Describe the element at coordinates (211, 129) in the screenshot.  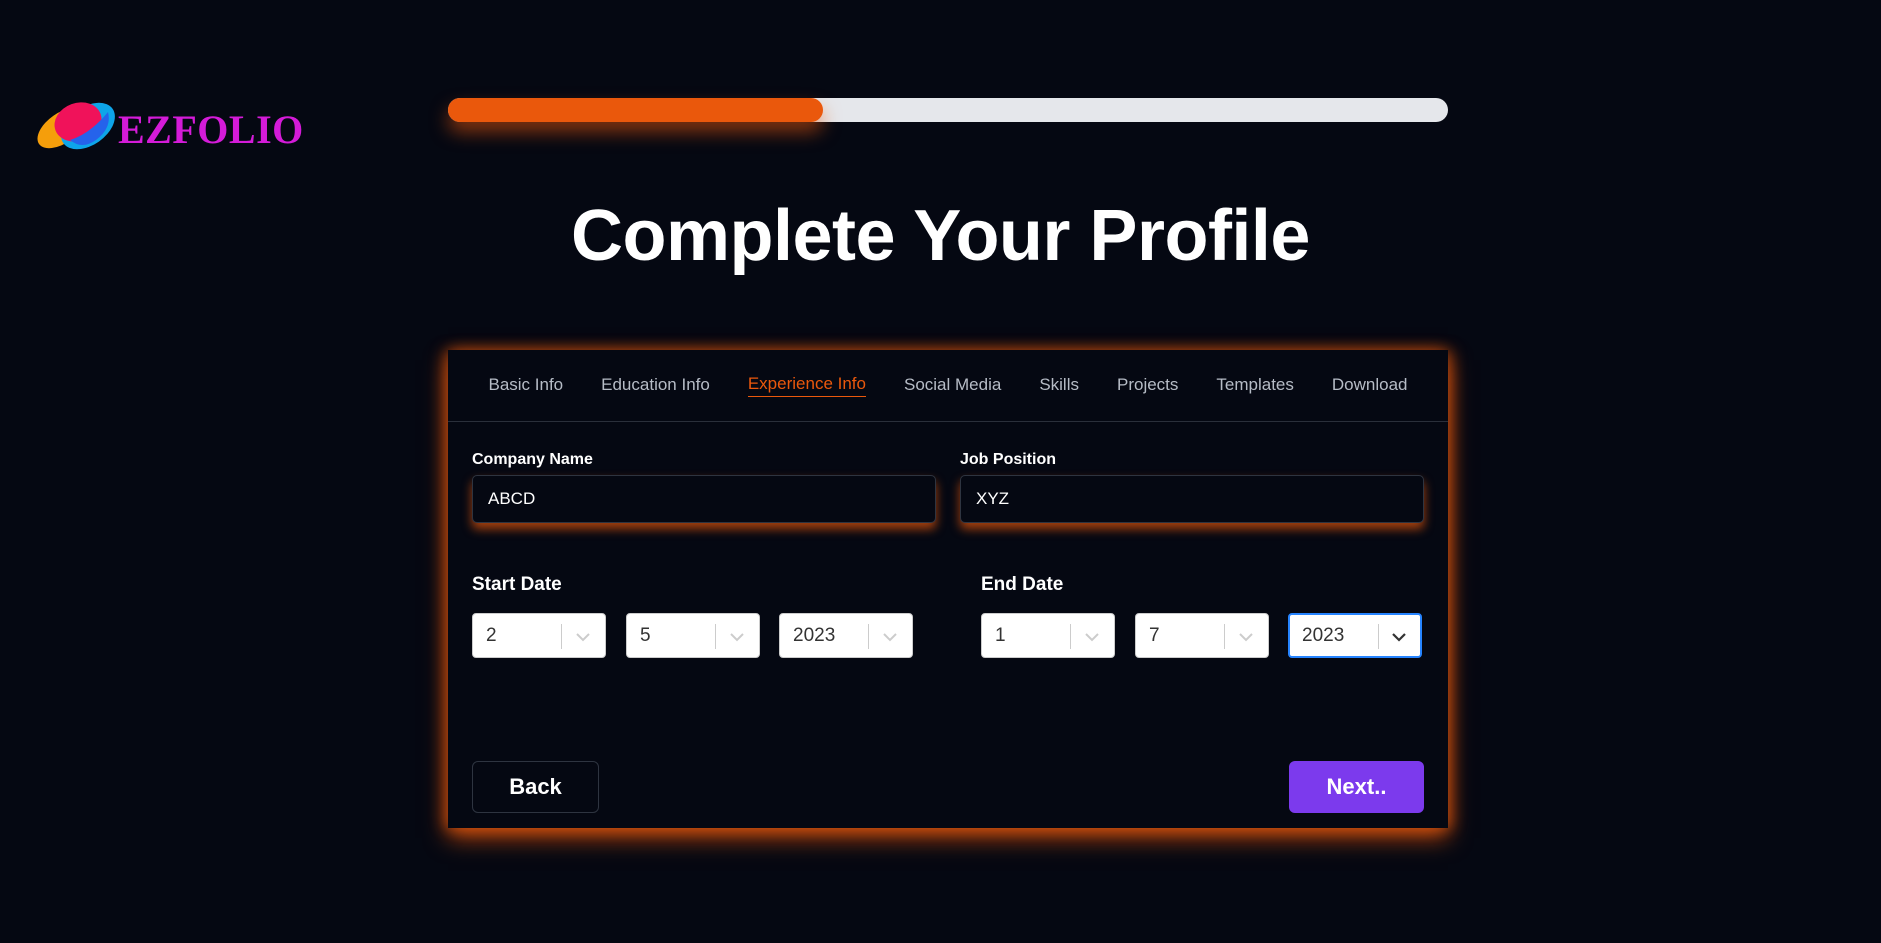
I see `logo-text: EZFOLIO` at that location.